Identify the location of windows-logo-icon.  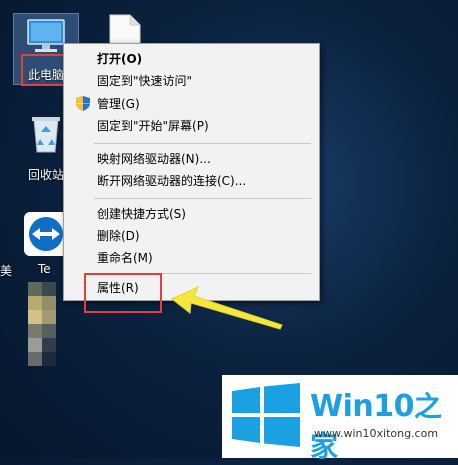
(266, 415).